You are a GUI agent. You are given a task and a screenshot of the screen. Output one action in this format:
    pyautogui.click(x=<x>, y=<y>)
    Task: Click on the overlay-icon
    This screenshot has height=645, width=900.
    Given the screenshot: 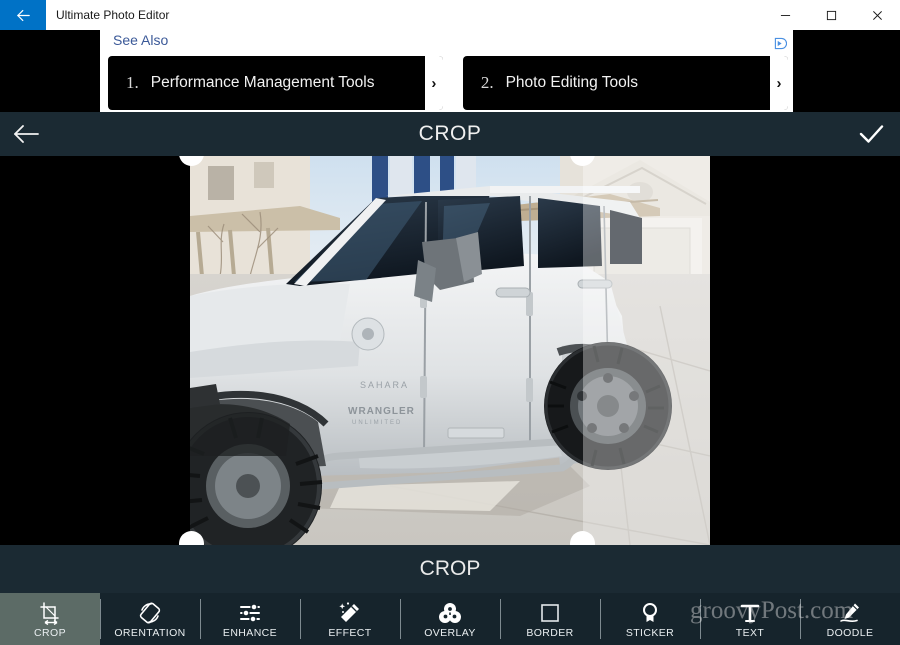 What is the action you would take?
    pyautogui.click(x=450, y=613)
    